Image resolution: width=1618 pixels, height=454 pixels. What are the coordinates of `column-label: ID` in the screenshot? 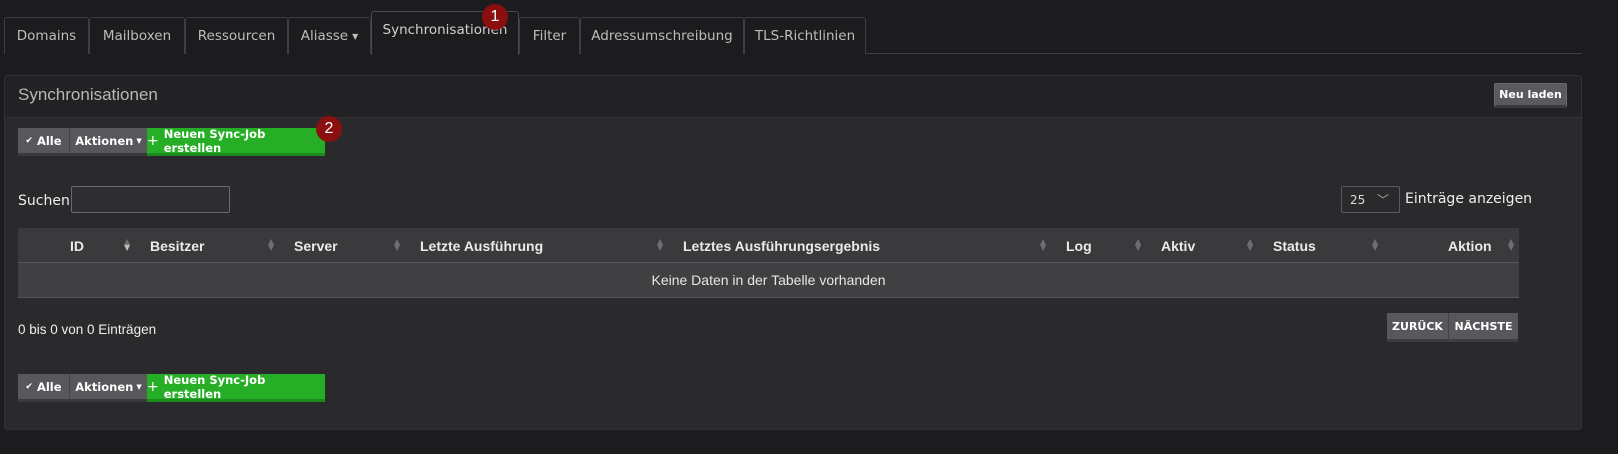 It's located at (77, 245).